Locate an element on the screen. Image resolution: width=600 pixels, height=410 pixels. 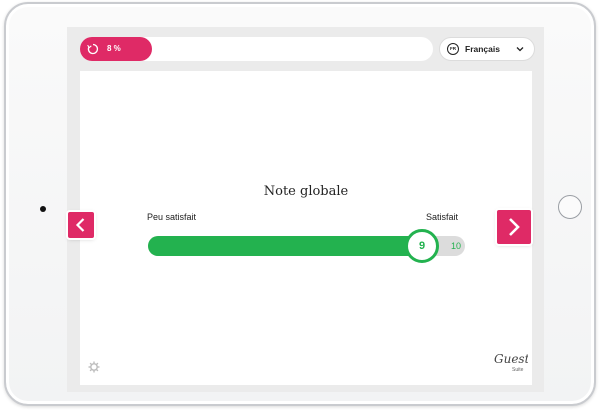
language-select: FR Français is located at coordinates (487, 49).